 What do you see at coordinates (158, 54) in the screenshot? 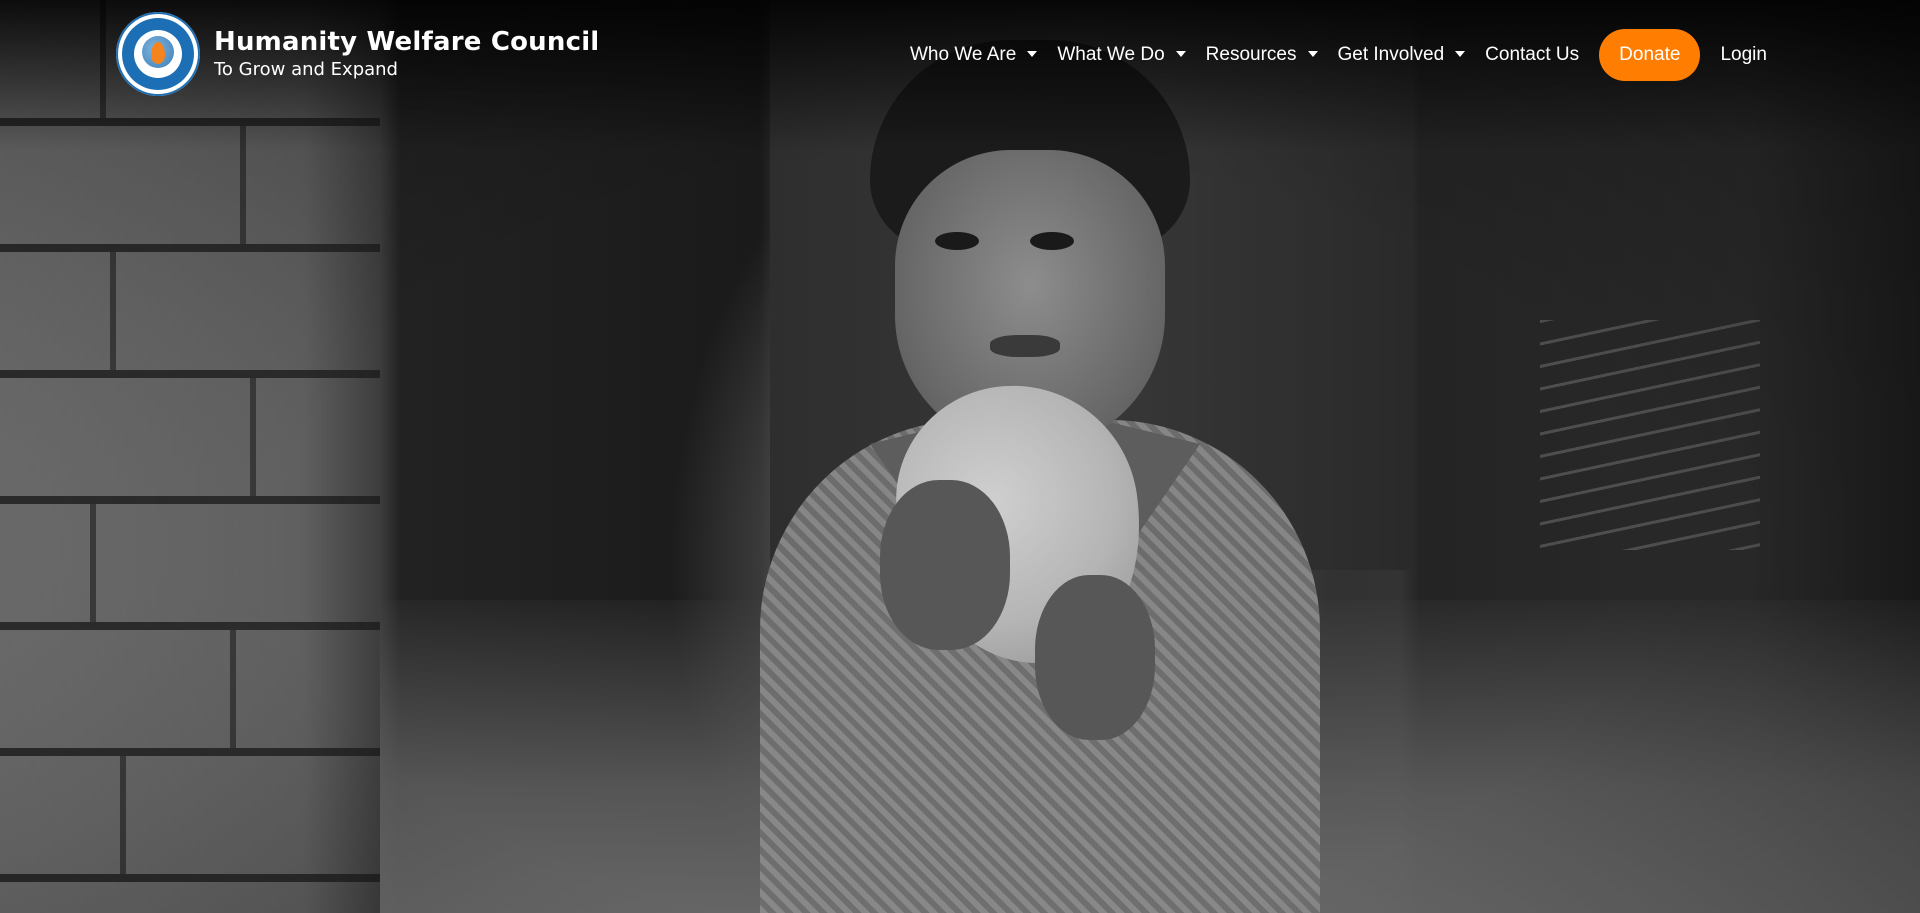
I see `brand-logo-icon` at bounding box center [158, 54].